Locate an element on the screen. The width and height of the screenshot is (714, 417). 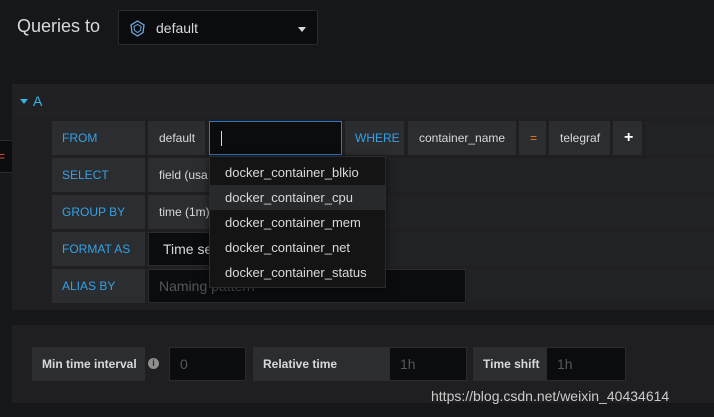
query-row-header: A is located at coordinates (363, 101).